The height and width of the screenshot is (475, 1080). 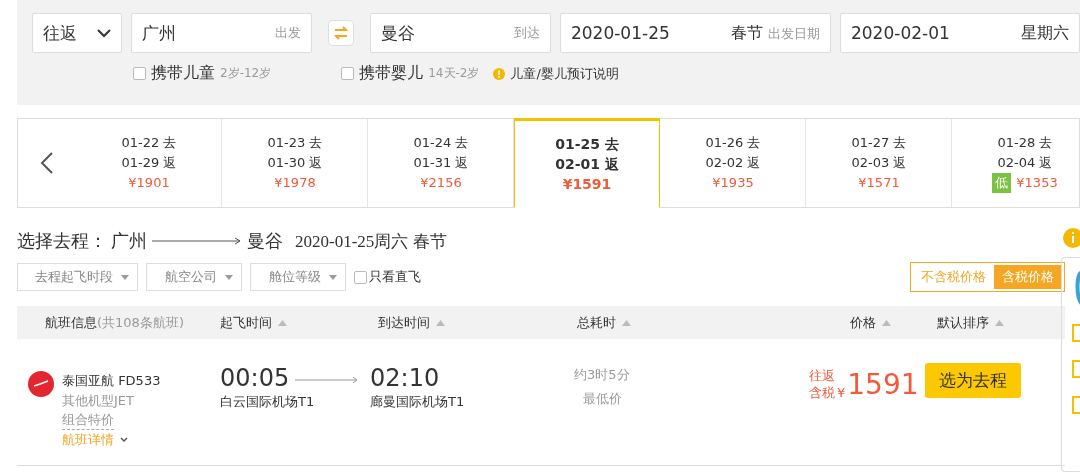 I want to click on date-tab: 01-26 去 02-02 返 ¥1935, so click(x=733, y=163).